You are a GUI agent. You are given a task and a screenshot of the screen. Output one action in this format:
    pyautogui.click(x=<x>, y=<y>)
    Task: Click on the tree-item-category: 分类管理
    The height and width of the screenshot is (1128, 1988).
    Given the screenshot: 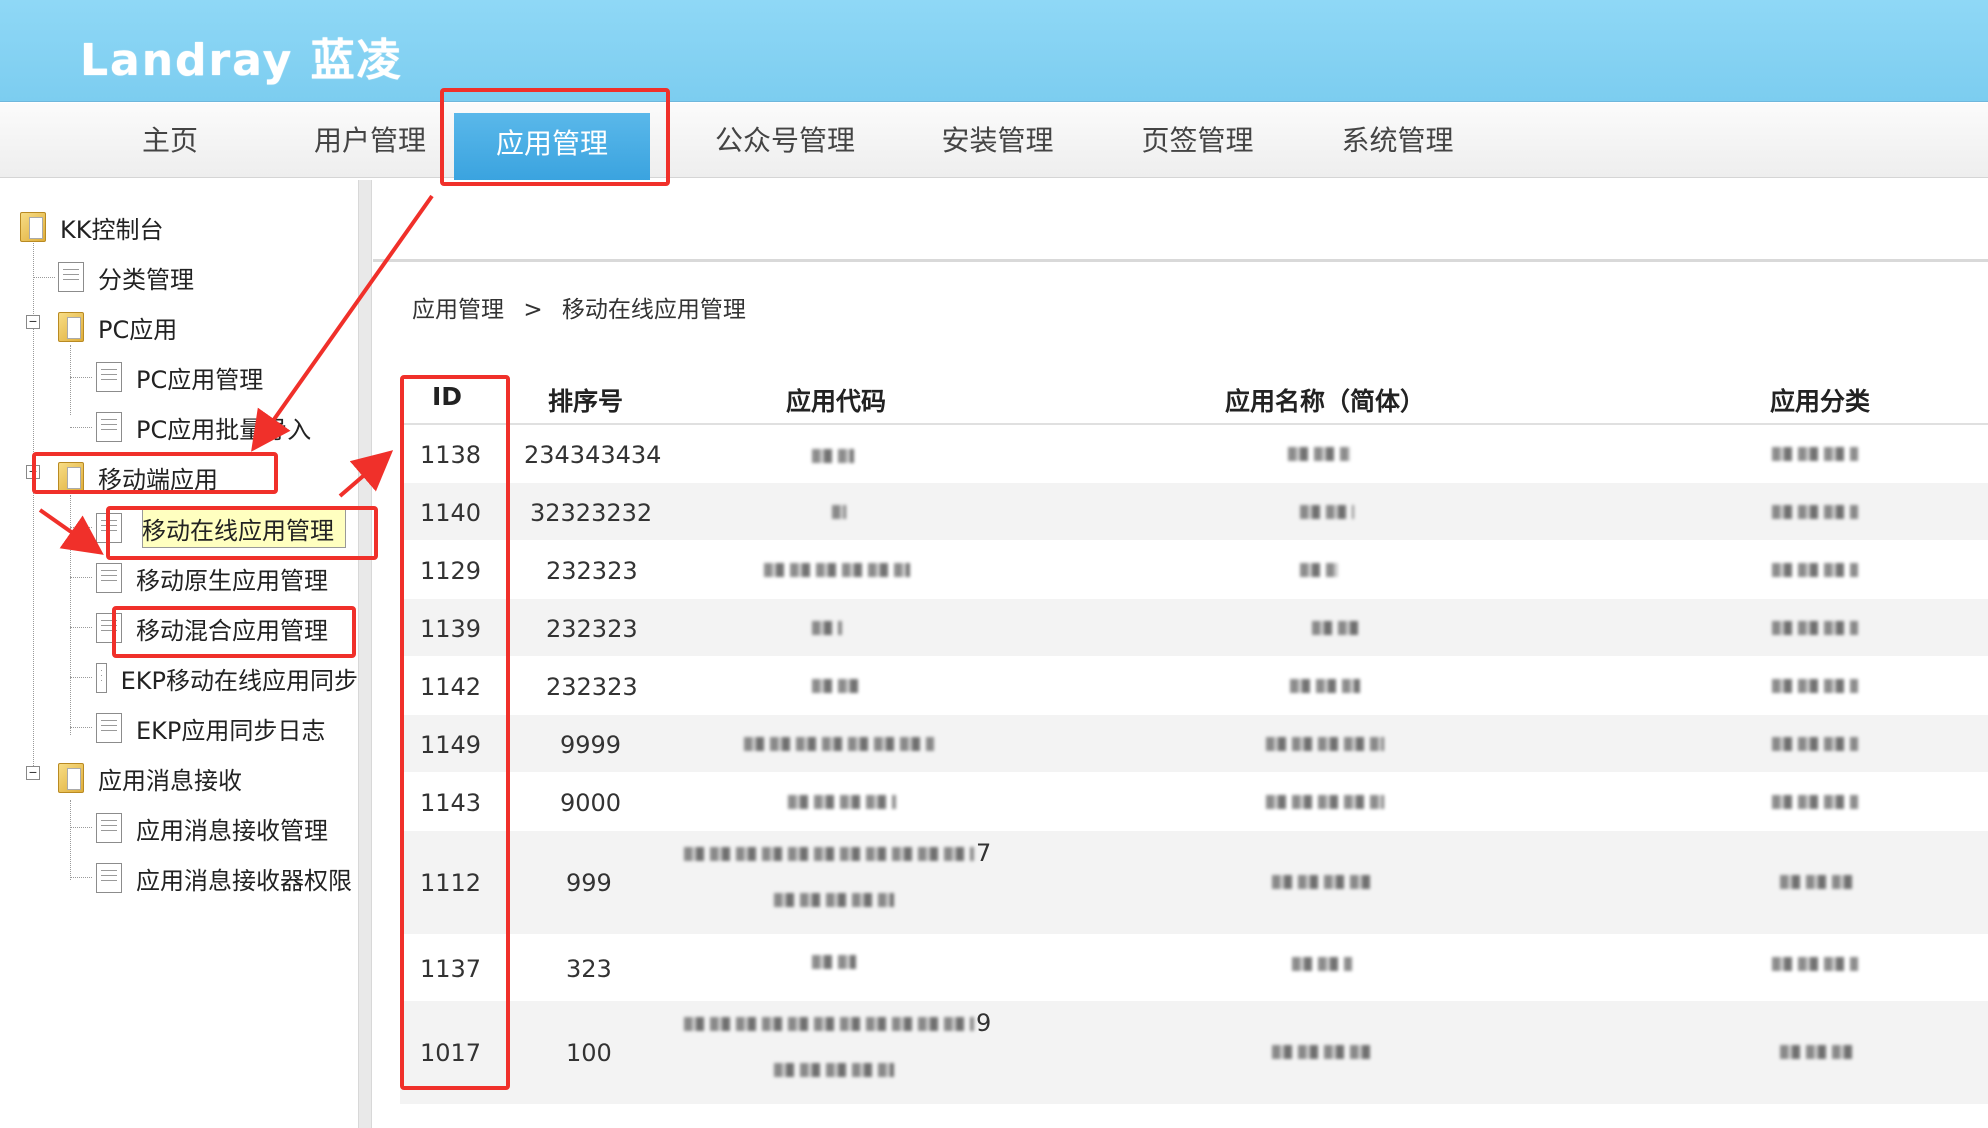 What is the action you would take?
    pyautogui.click(x=126, y=277)
    